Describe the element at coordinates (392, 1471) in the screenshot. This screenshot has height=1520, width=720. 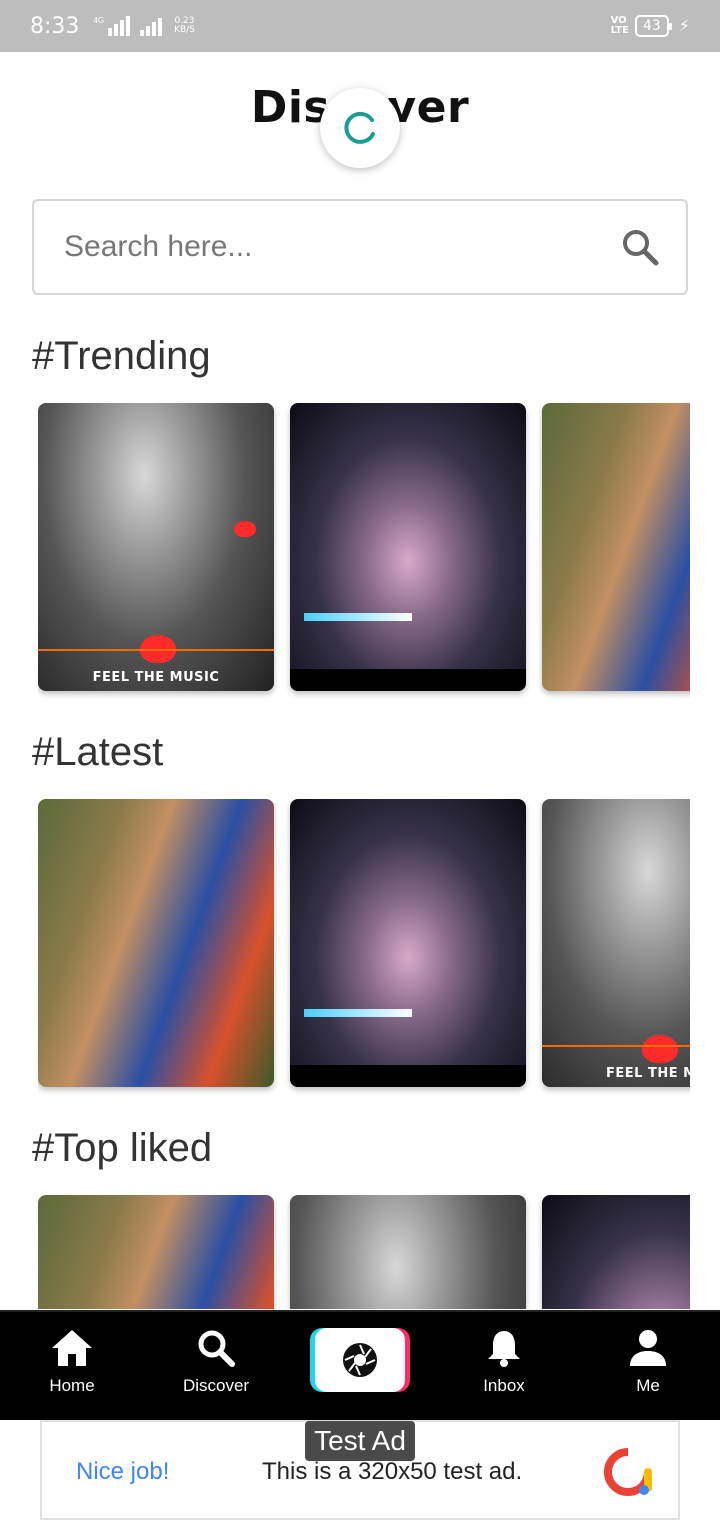
I see `ad-body-text: This is a 320x50 test ad.` at that location.